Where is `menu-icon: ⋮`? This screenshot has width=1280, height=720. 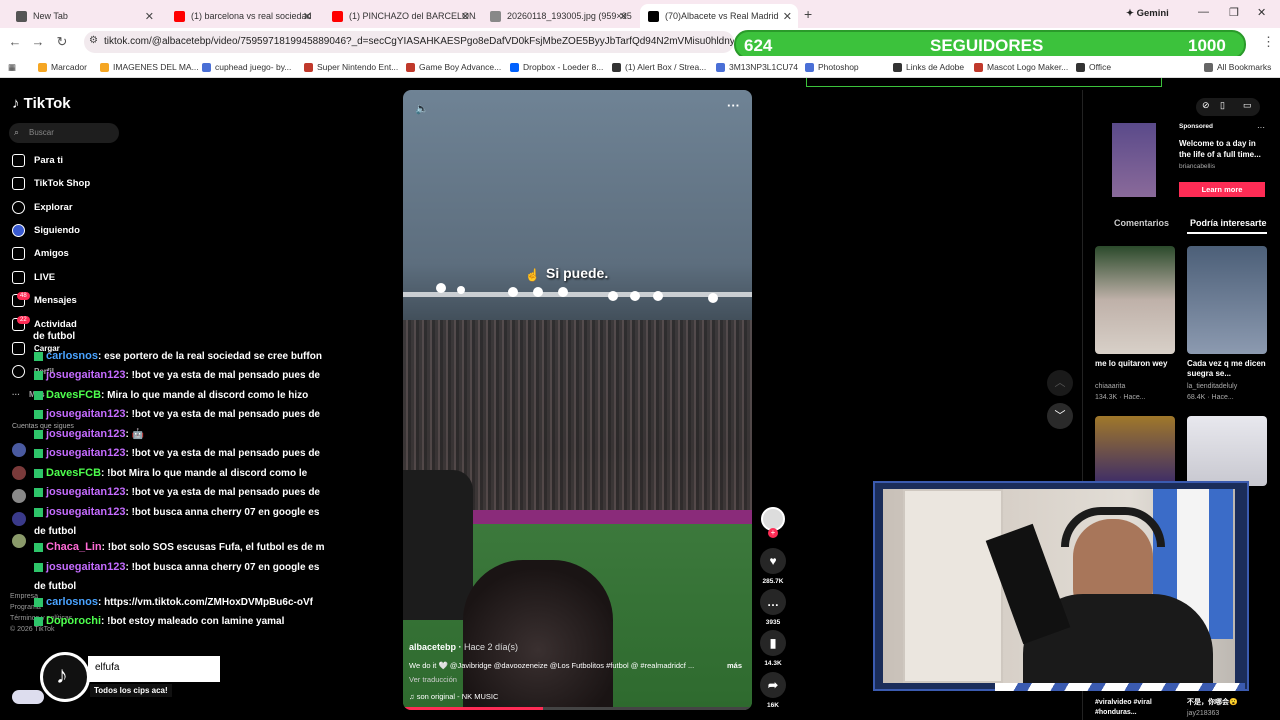 menu-icon: ⋮ is located at coordinates (1268, 42).